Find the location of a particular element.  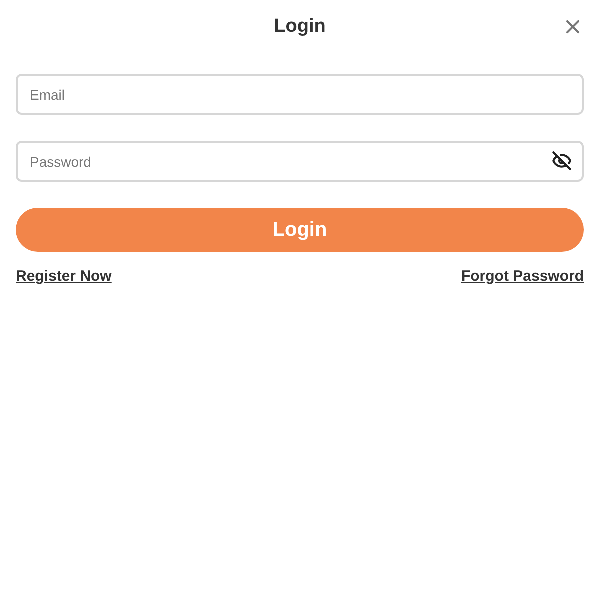

forgot-password-link: Forgot Password is located at coordinates (522, 277).